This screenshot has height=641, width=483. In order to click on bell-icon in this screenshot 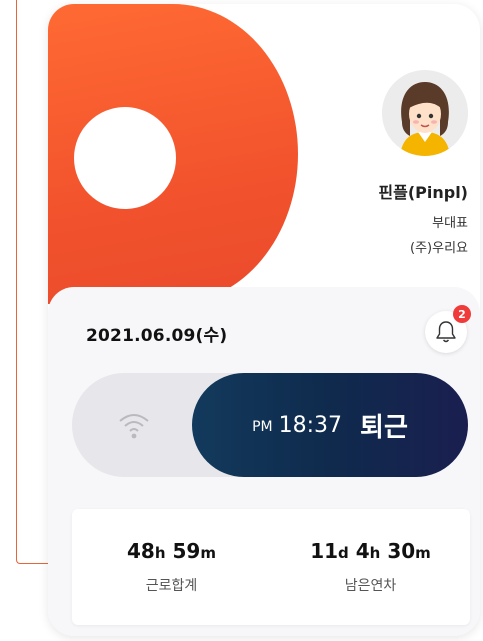, I will do `click(446, 332)`.